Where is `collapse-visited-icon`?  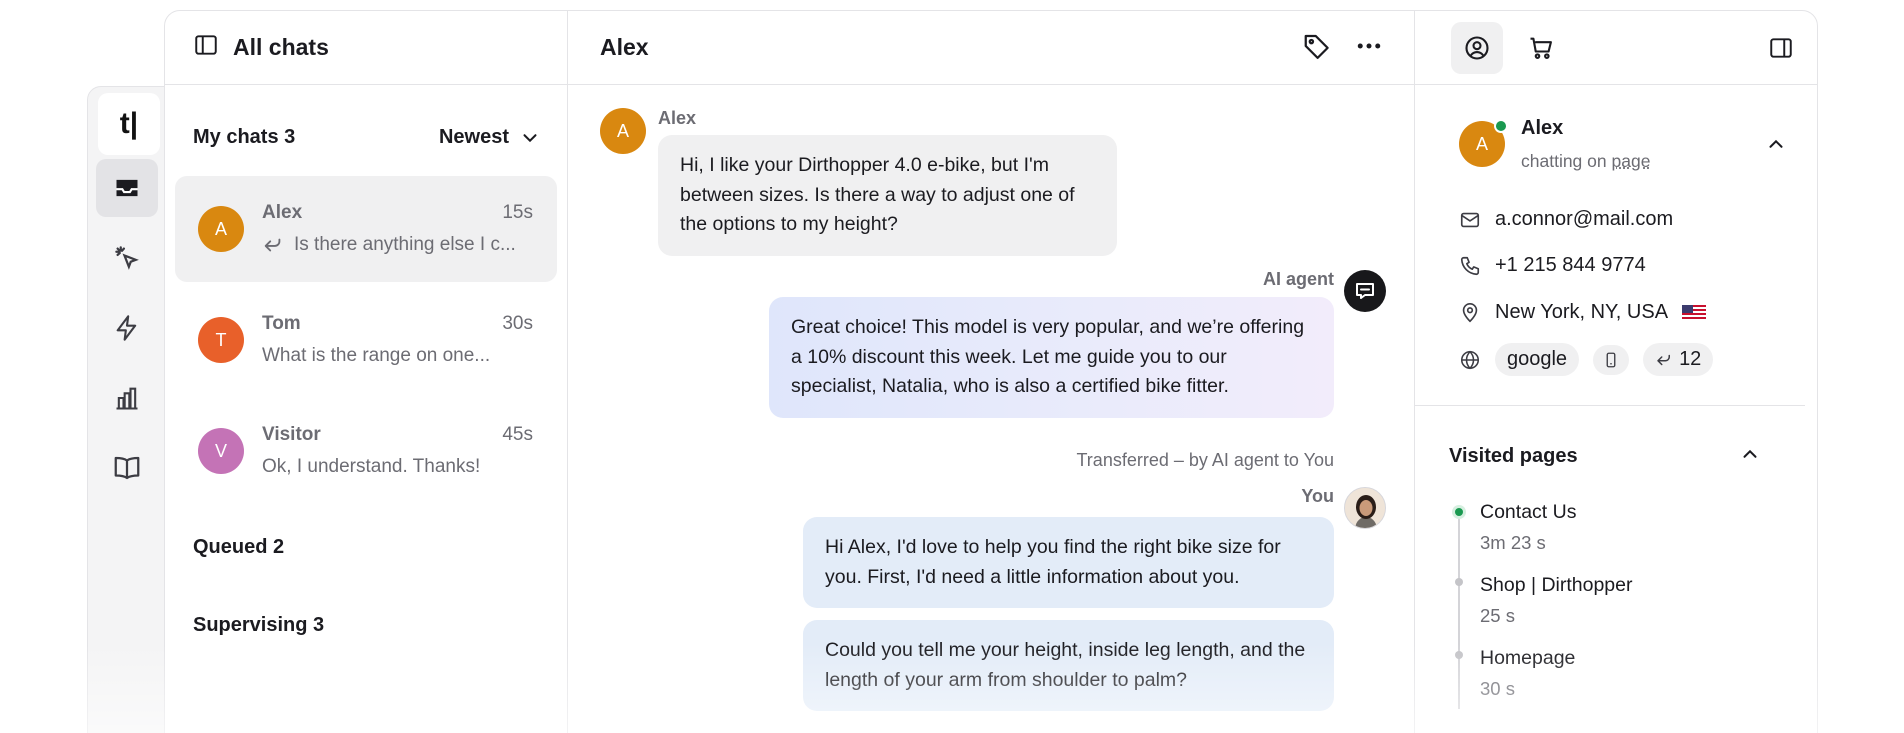
collapse-visited-icon is located at coordinates (1750, 456).